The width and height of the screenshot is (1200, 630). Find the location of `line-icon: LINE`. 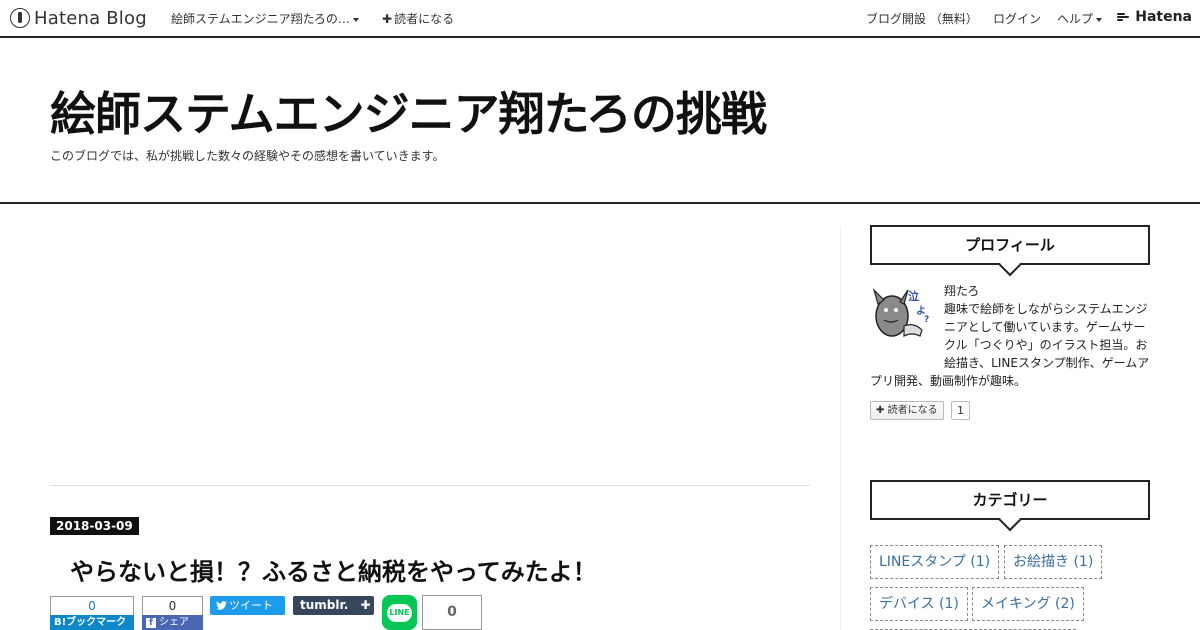

line-icon: LINE is located at coordinates (399, 612).